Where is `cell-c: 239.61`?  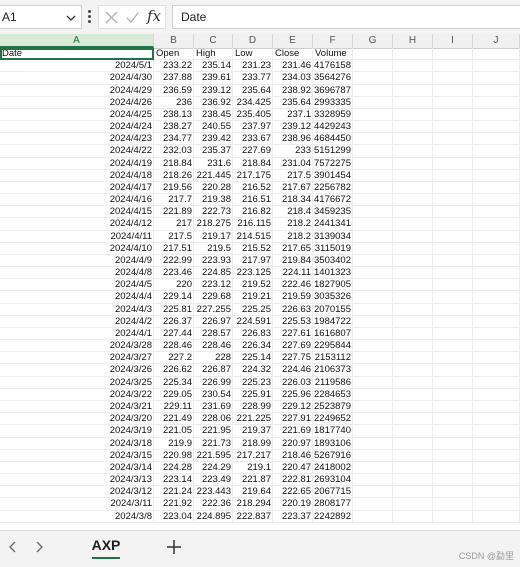 cell-c: 239.61 is located at coordinates (213, 78).